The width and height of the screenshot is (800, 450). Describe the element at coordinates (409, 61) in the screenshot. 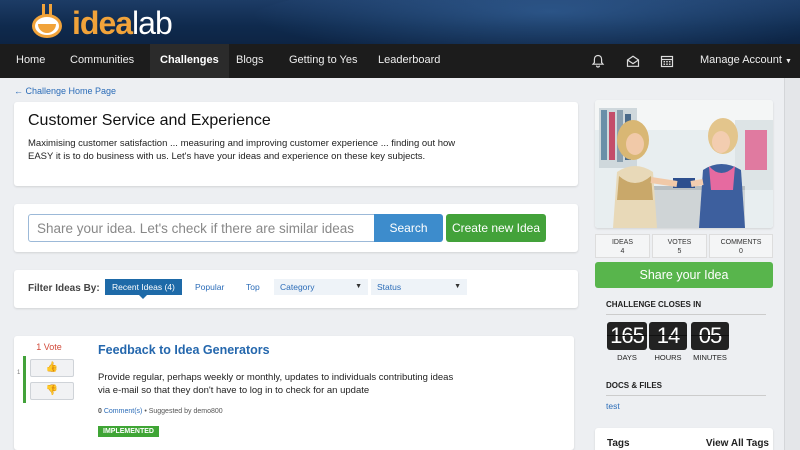

I see `nav-leaderboard: Leaderboard` at that location.